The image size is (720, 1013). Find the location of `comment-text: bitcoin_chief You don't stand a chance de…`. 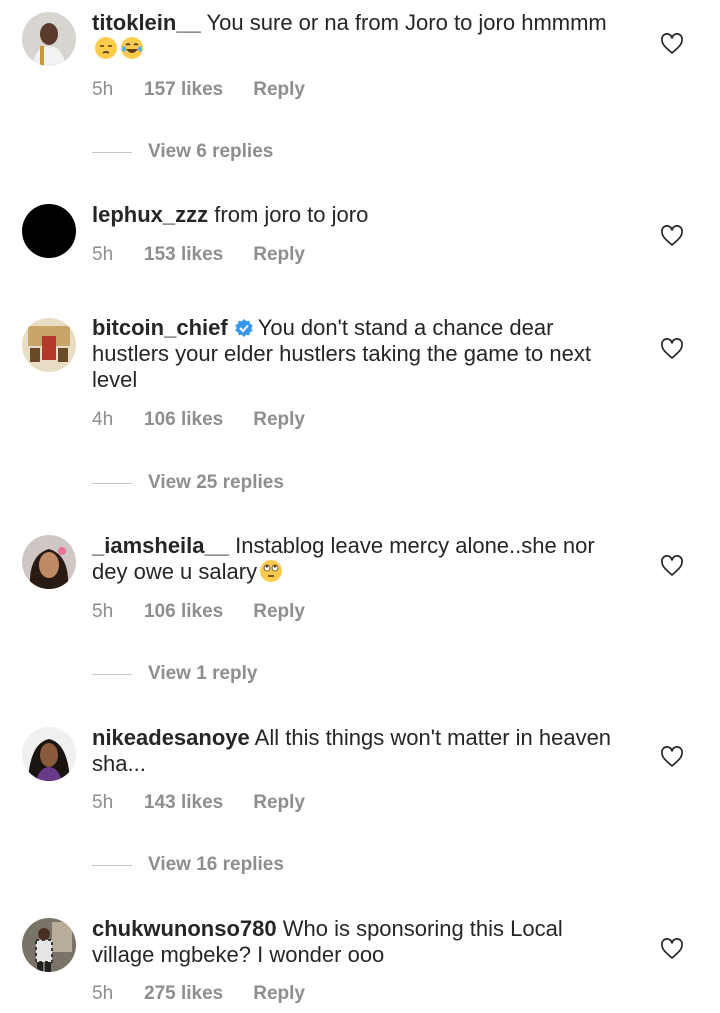

comment-text: bitcoin_chief You don't stand a chance de… is located at coordinates (352, 354).